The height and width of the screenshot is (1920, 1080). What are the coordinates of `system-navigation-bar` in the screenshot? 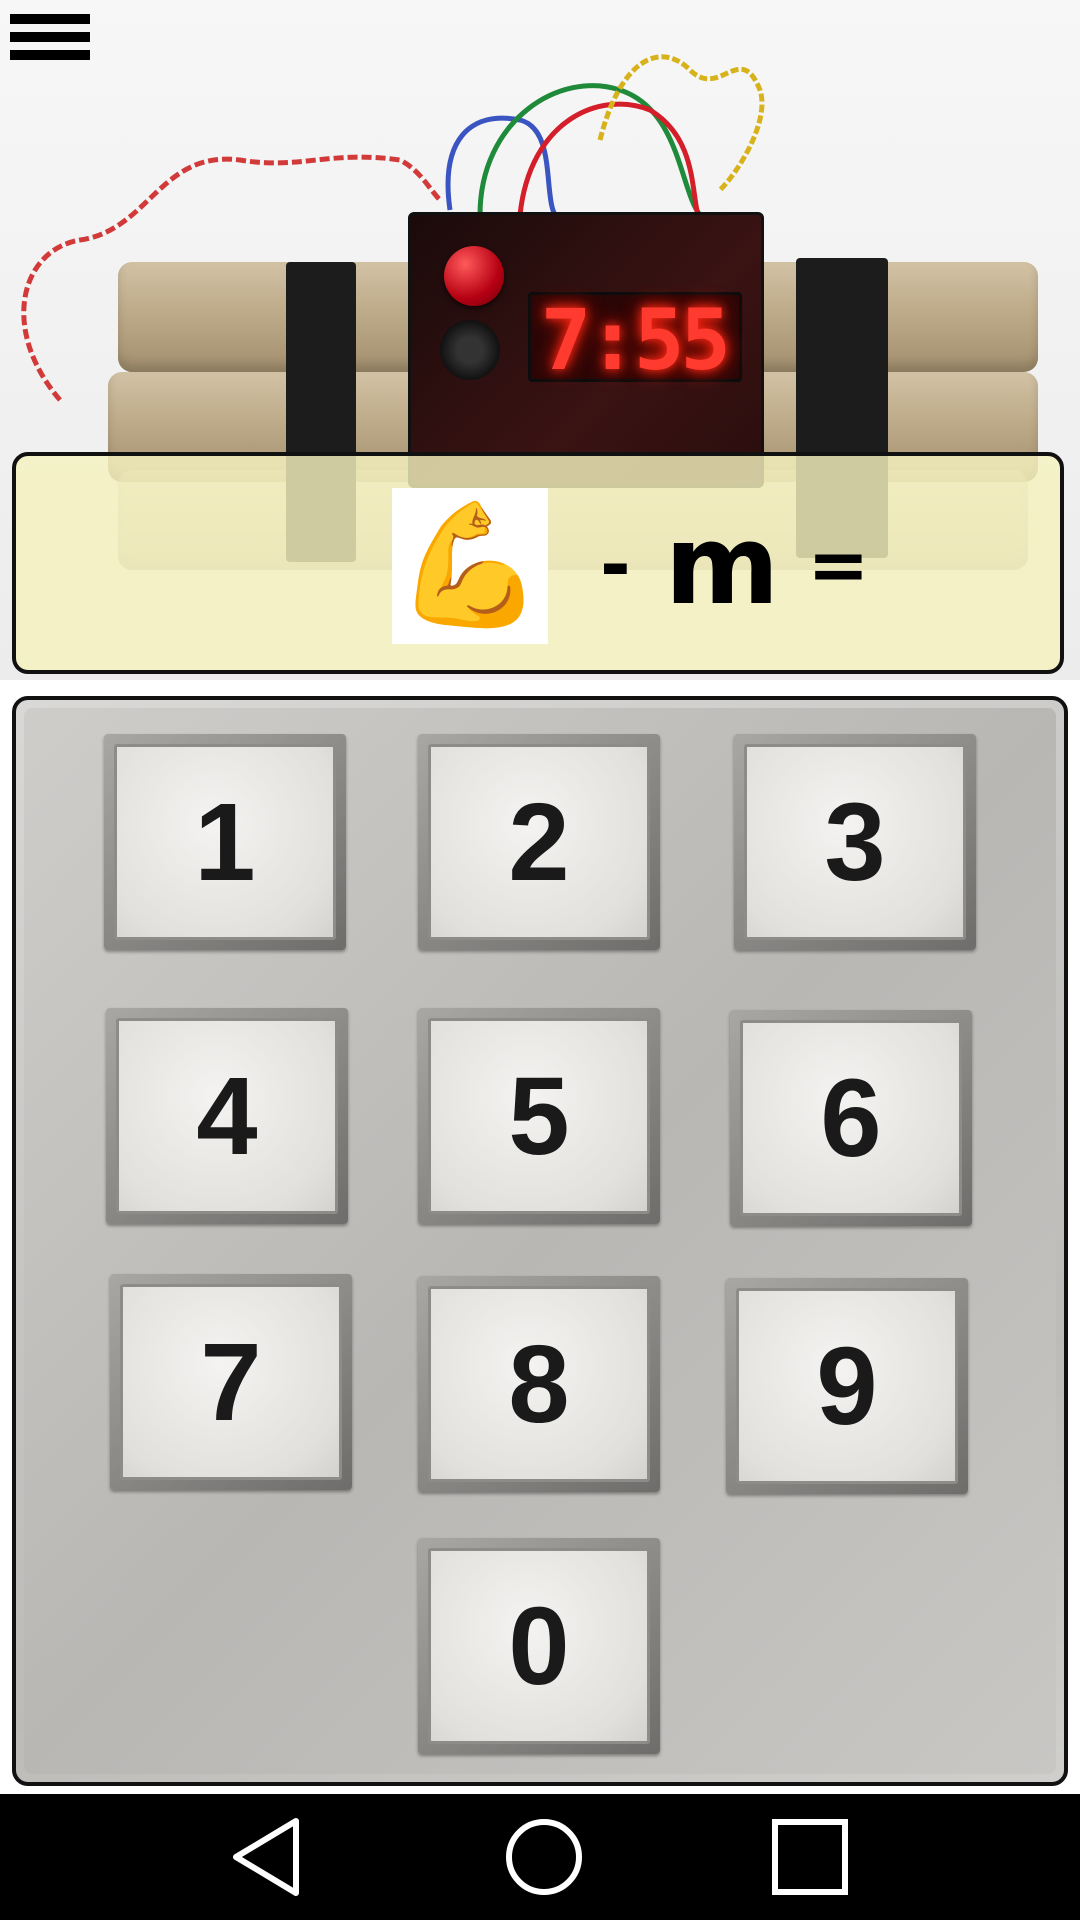 It's located at (540, 1857).